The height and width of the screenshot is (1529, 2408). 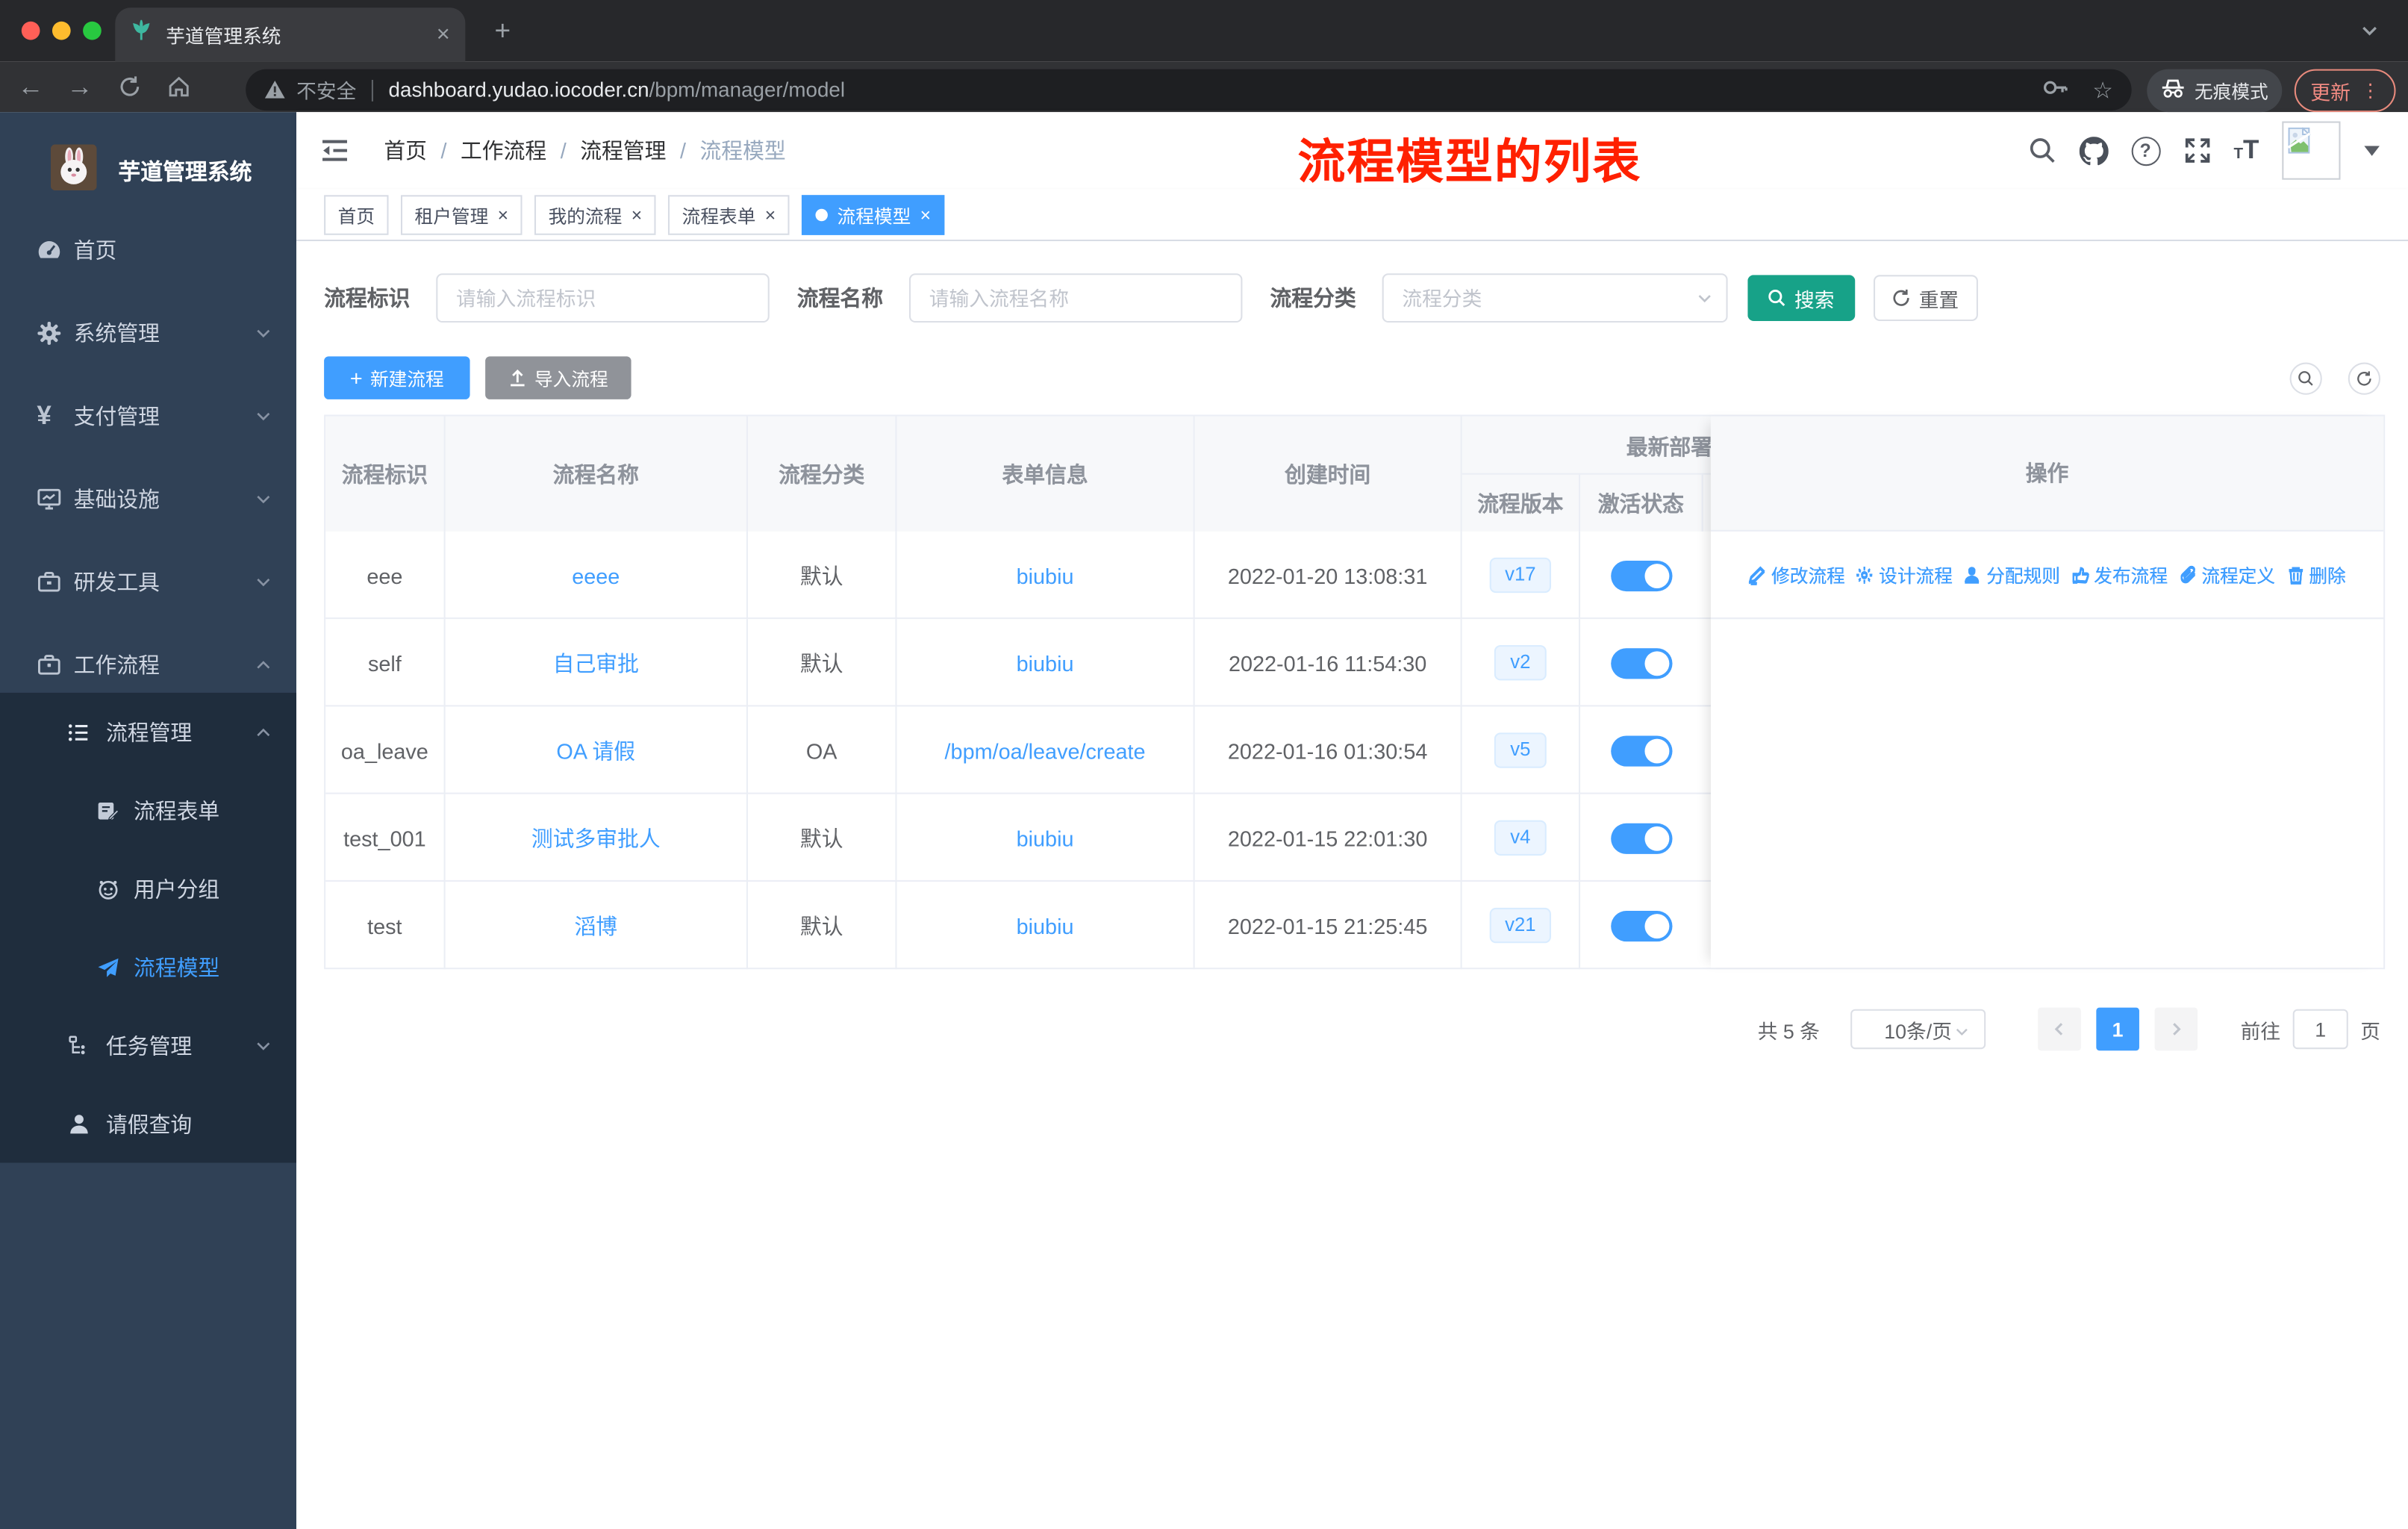 I want to click on search-button: 搜索, so click(x=1801, y=298).